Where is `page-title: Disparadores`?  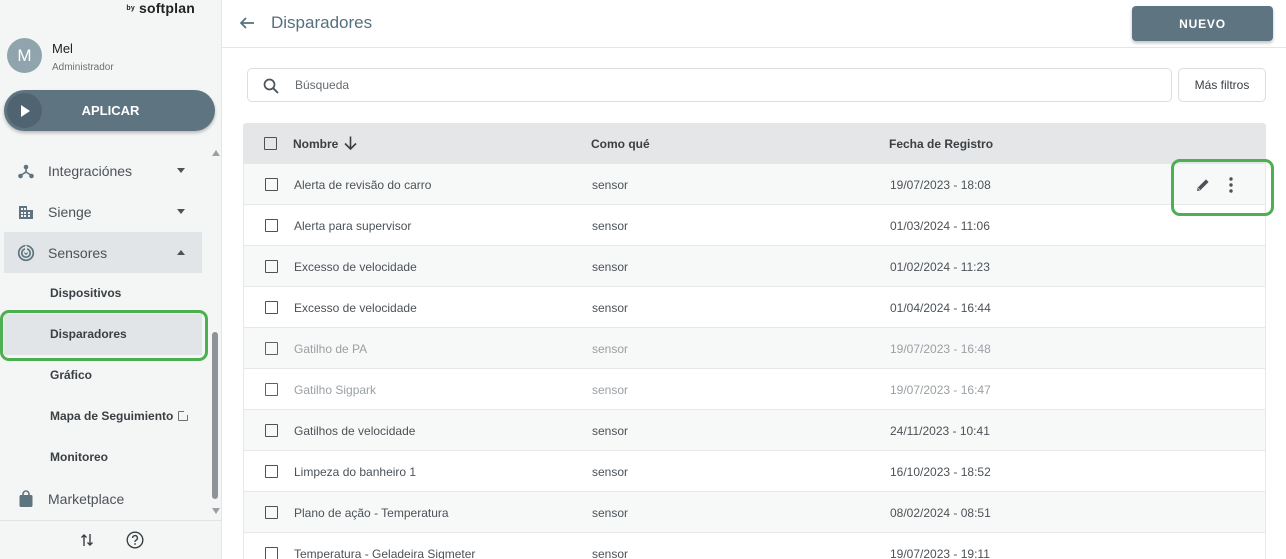
page-title: Disparadores is located at coordinates (322, 22).